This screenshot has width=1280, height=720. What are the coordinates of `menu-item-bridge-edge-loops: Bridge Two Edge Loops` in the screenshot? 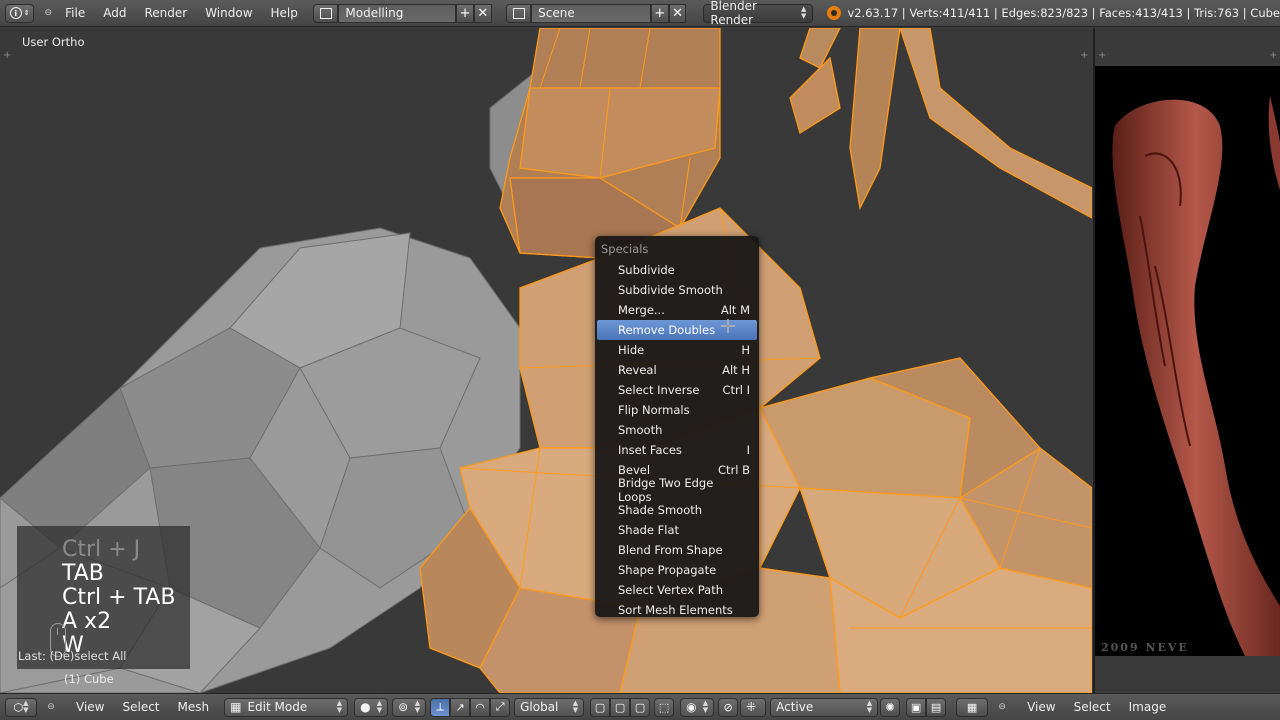 It's located at (677, 490).